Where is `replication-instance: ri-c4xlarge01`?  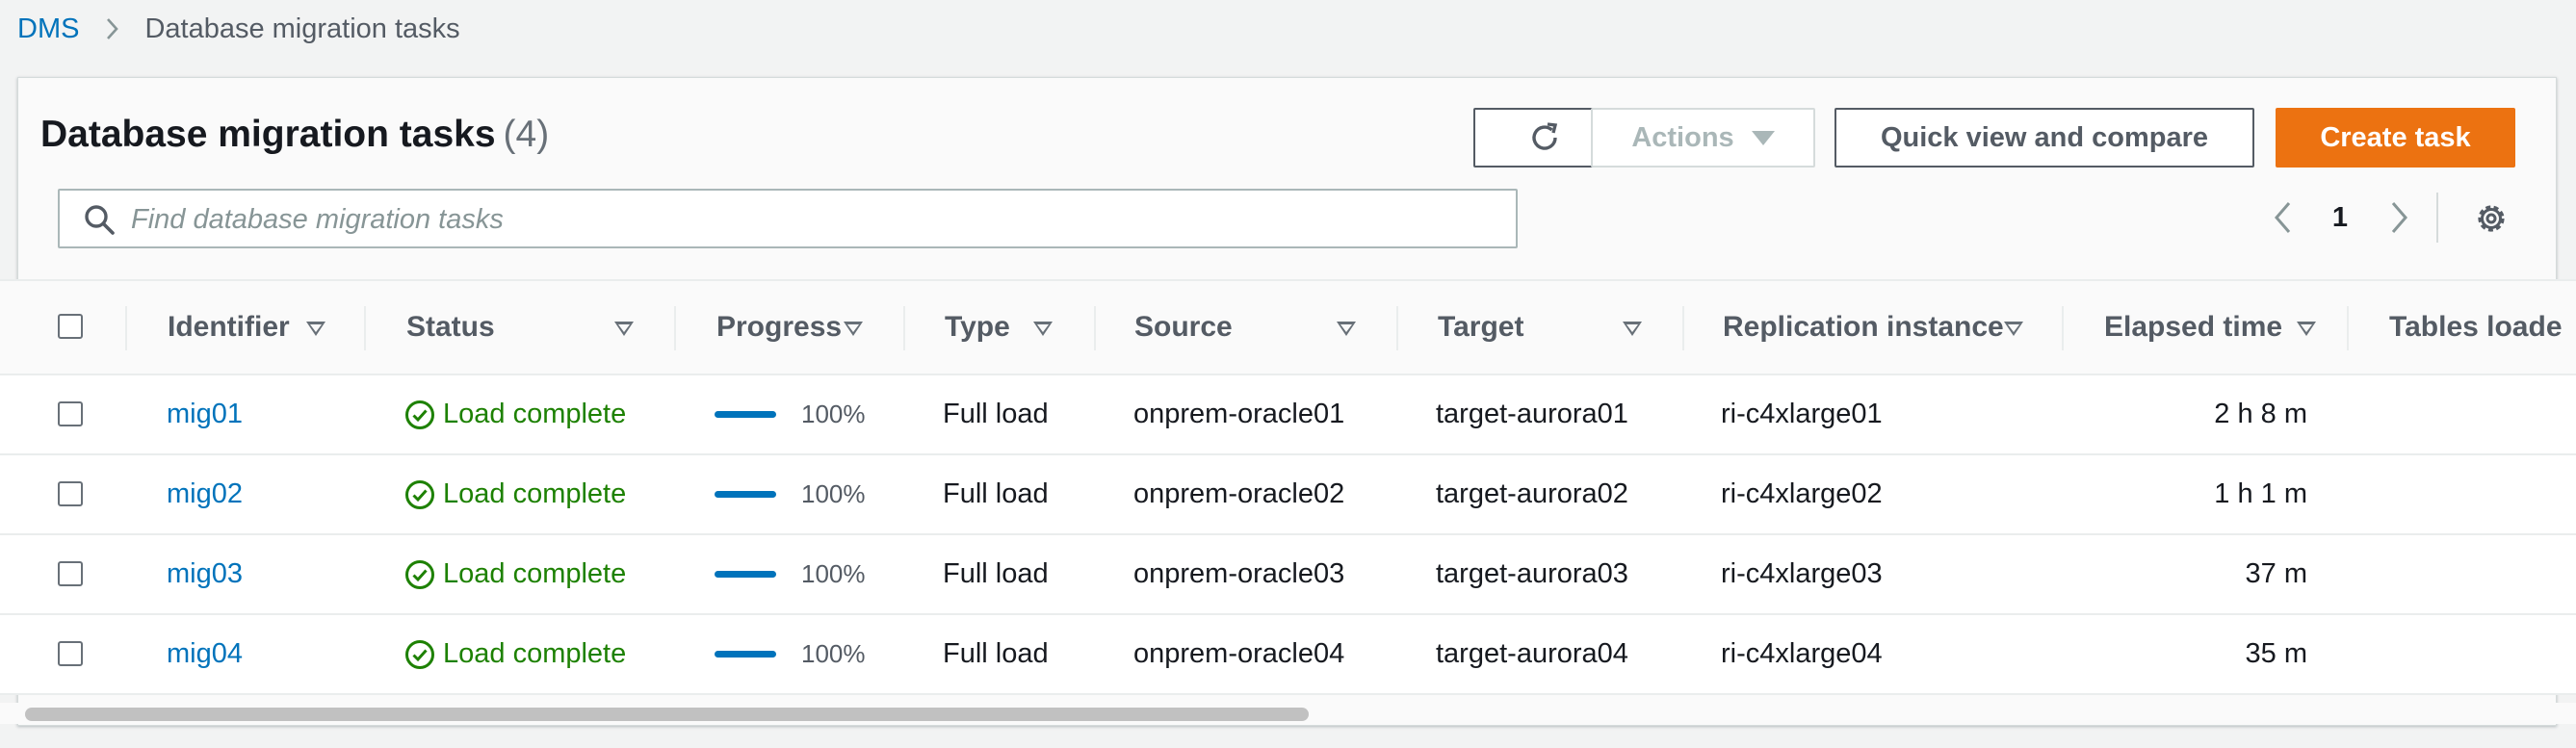 replication-instance: ri-c4xlarge01 is located at coordinates (1802, 414).